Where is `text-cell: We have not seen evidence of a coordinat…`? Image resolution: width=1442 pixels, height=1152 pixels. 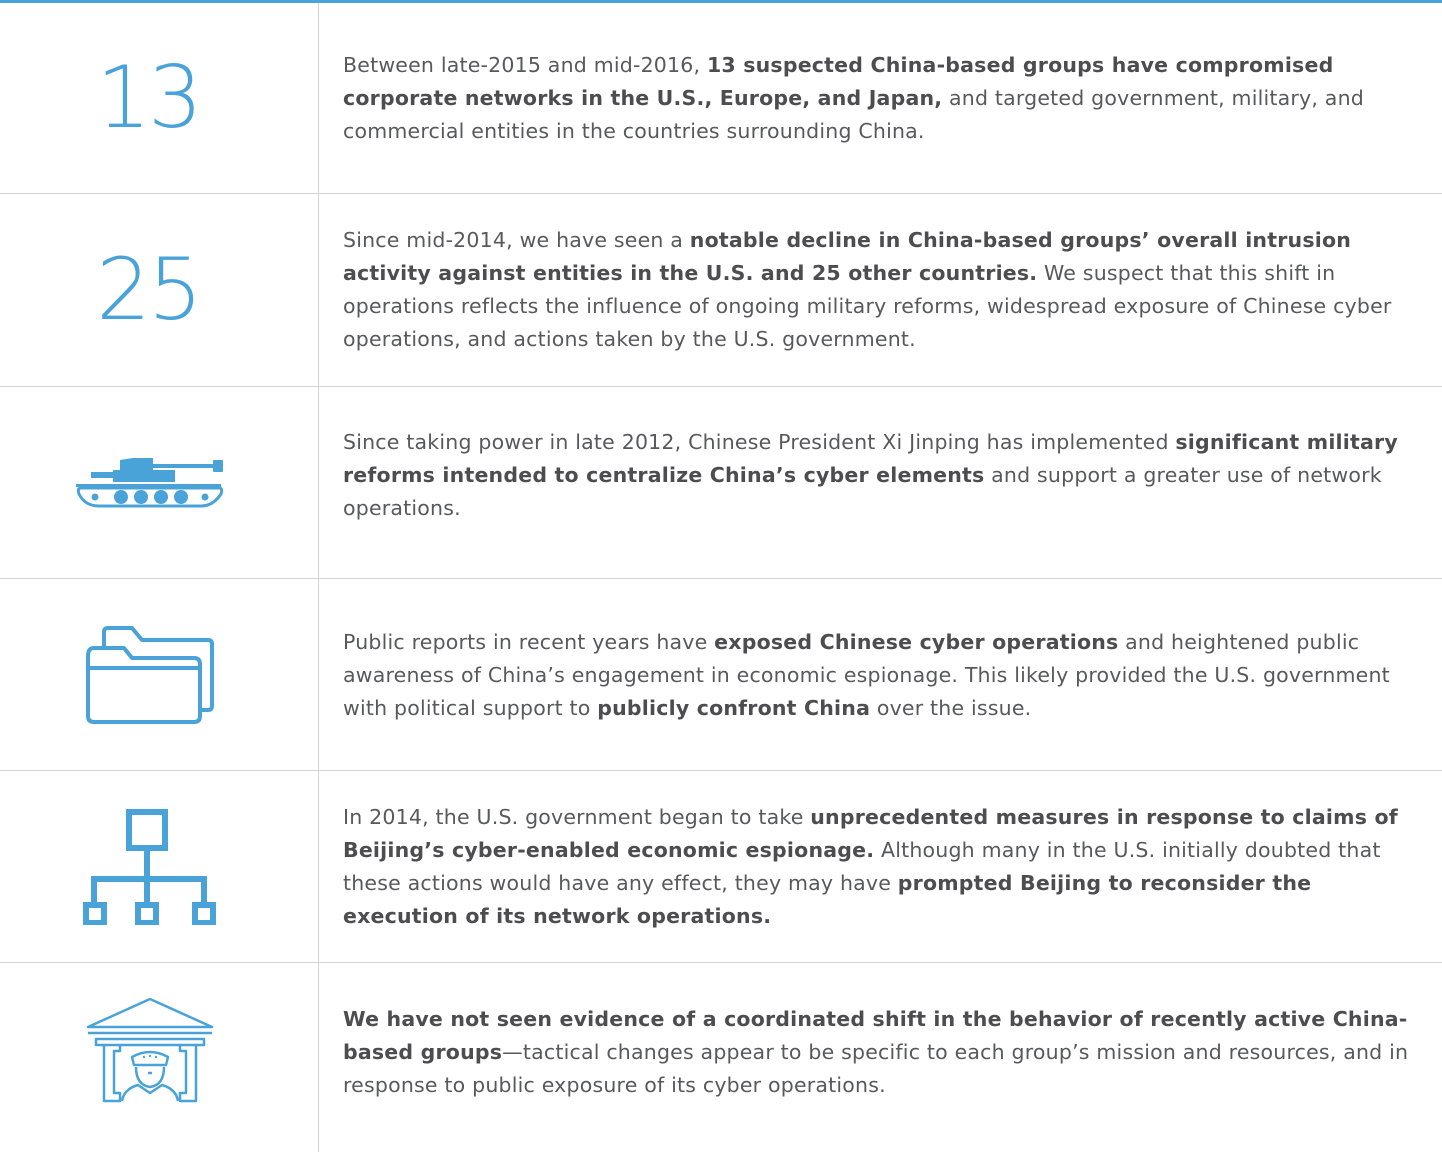 text-cell: We have not seen evidence of a coordinat… is located at coordinates (885, 1057).